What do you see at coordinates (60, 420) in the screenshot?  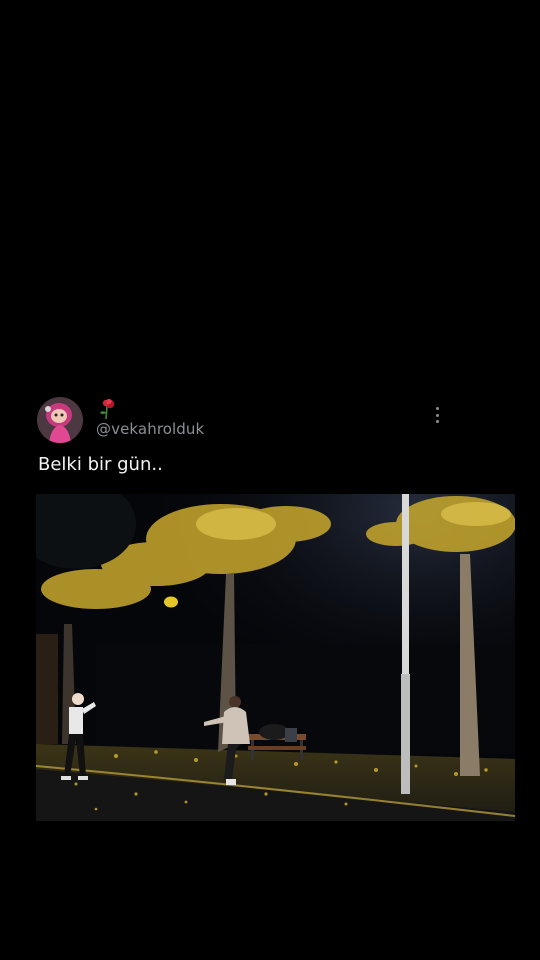 I see `avatar` at bounding box center [60, 420].